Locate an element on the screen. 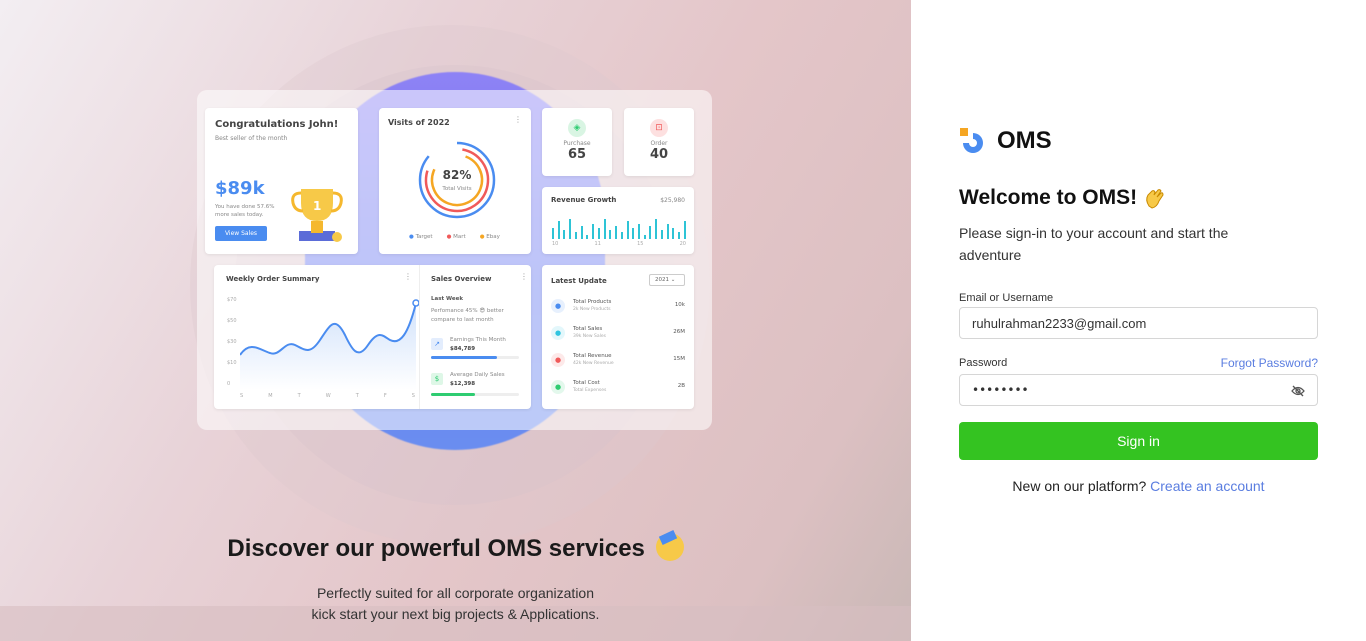 The width and height of the screenshot is (1366, 641). welcome-heading: Welcome to OMS! is located at coordinates (1063, 198).